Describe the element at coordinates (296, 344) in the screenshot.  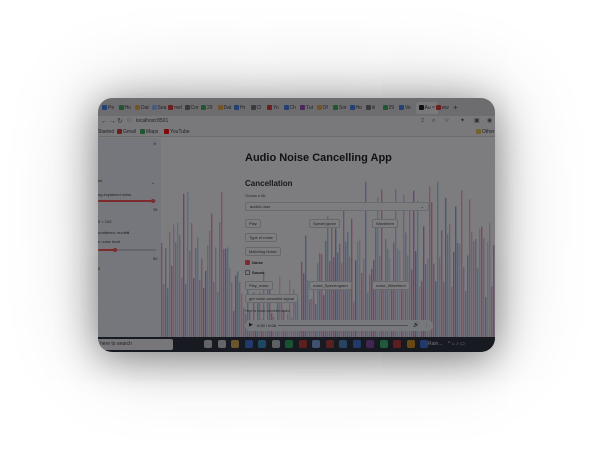
I see `taskbar: here to search Rain... ^ ⌂ ♪ ▭` at that location.